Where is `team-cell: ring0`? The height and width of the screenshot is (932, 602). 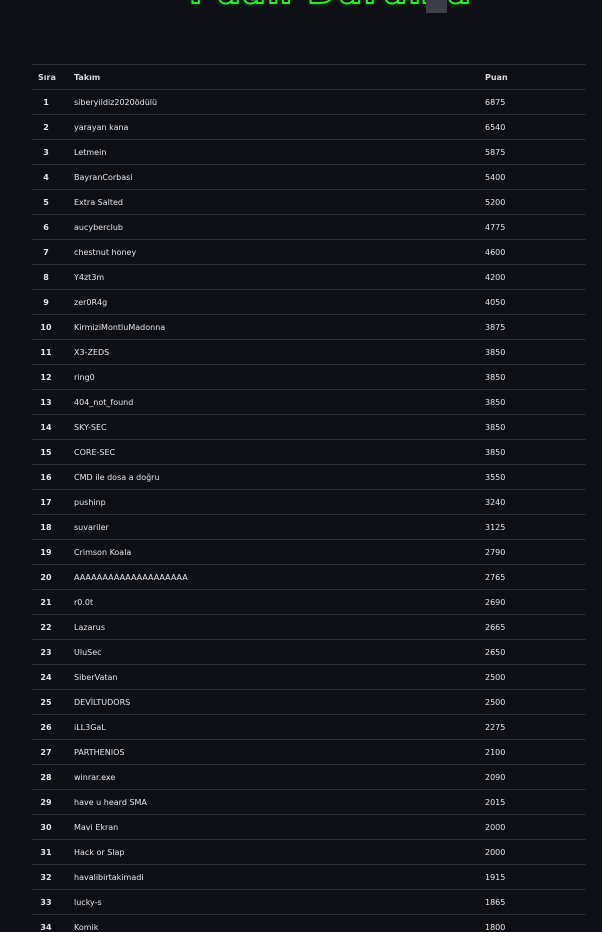
team-cell: ring0 is located at coordinates (279, 377).